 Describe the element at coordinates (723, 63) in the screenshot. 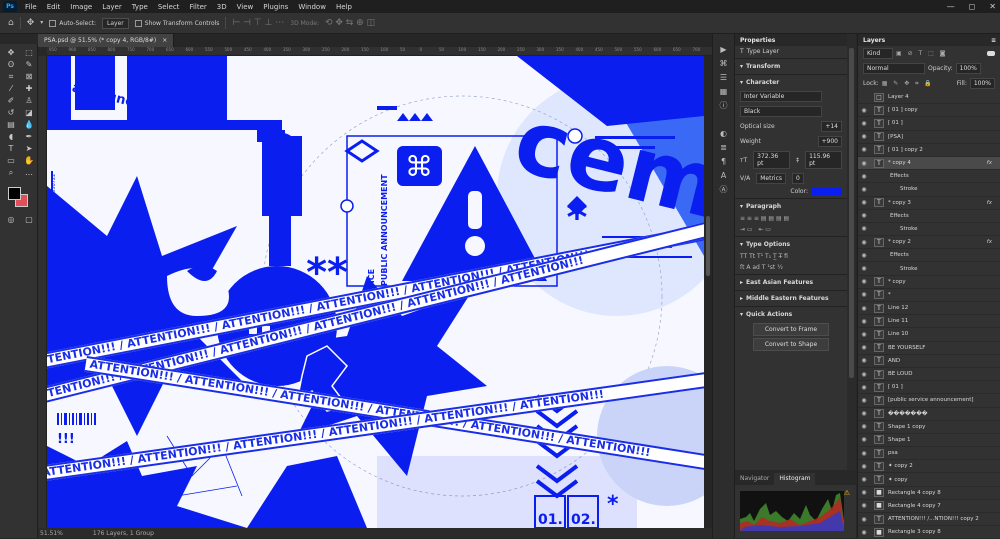

I see `actions-icon: ⌘` at that location.